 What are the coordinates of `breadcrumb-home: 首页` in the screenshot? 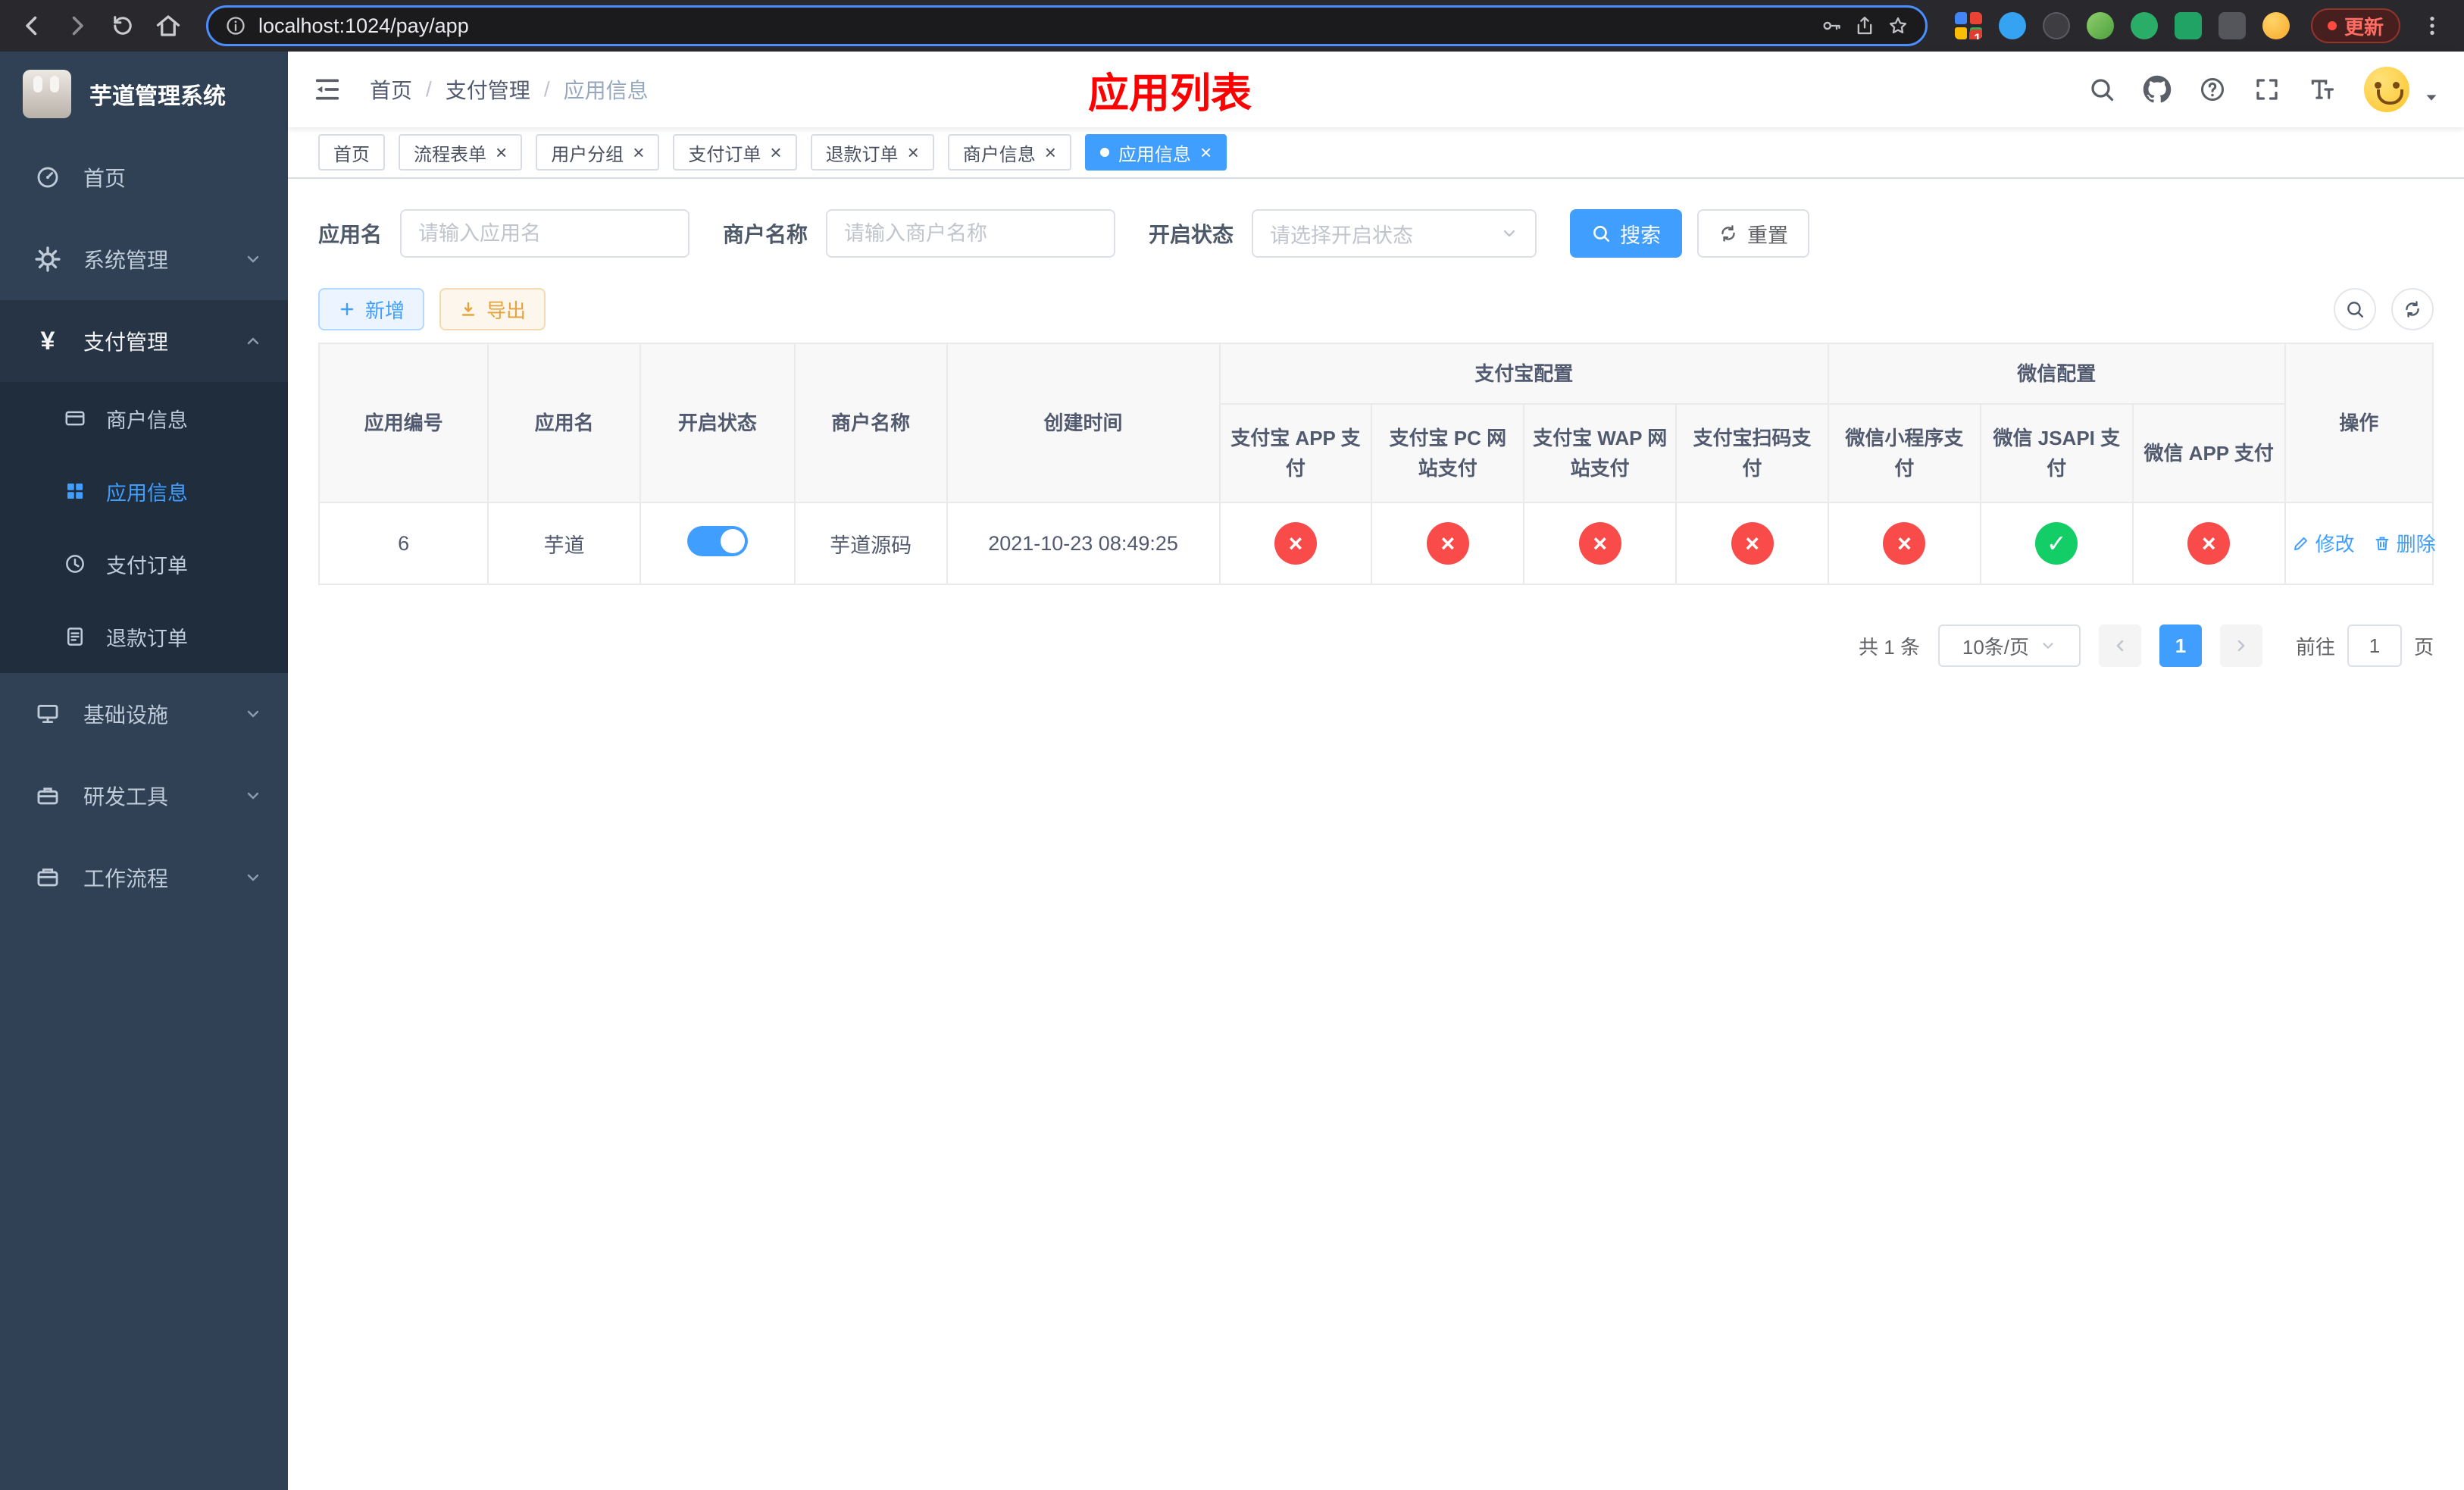 It's located at (391, 89).